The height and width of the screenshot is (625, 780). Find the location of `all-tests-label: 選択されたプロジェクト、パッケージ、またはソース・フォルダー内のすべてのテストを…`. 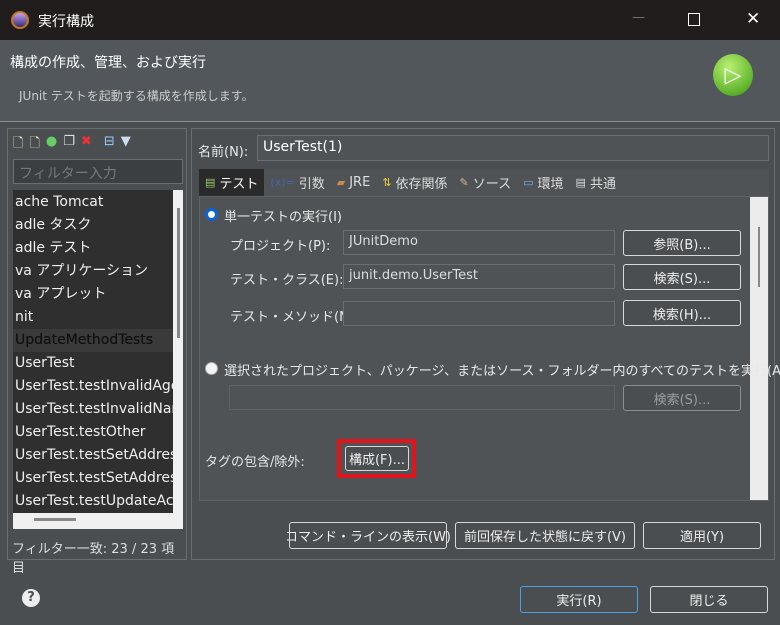

all-tests-label: 選択されたプロジェクト、パッケージ、またはソース・フォルダー内のすべてのテストを… is located at coordinates (502, 371).